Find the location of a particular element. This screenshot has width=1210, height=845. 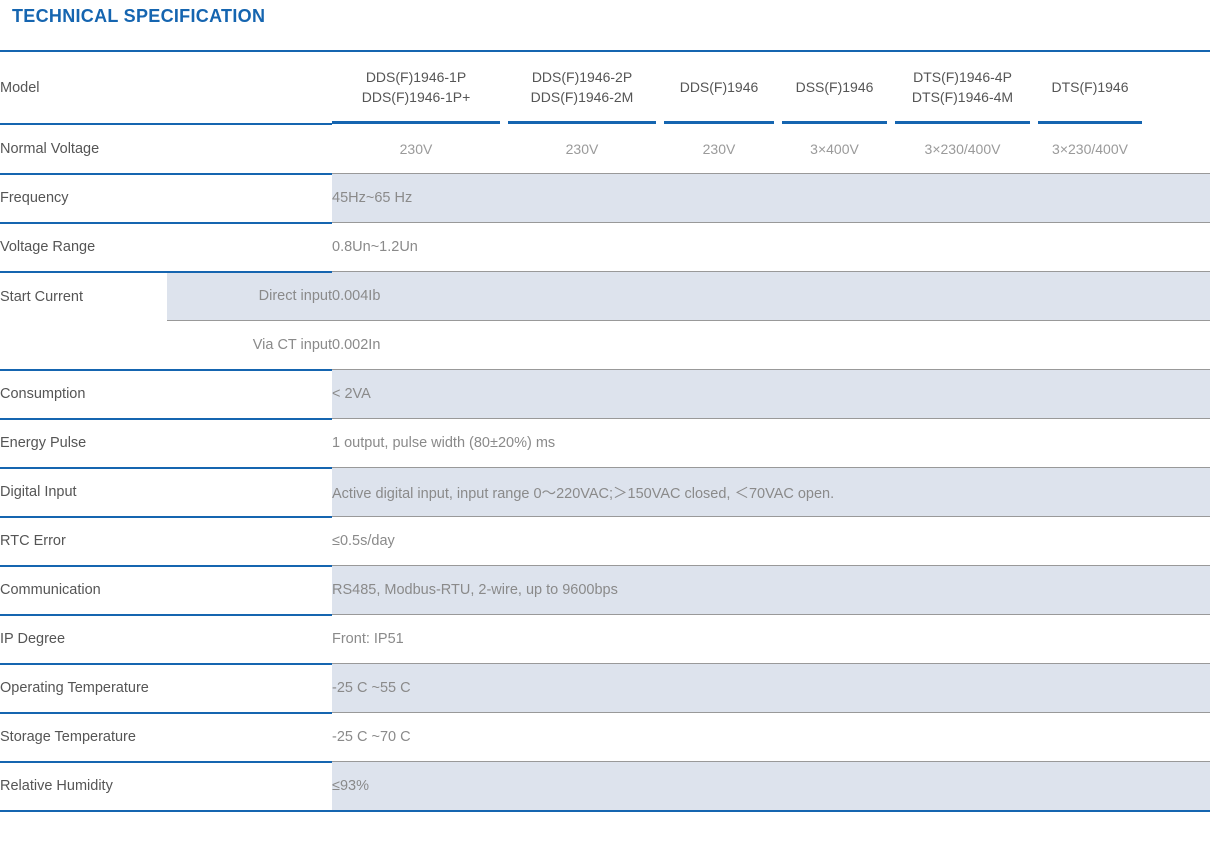

normal-voltage-value-2: 230V is located at coordinates (582, 148).